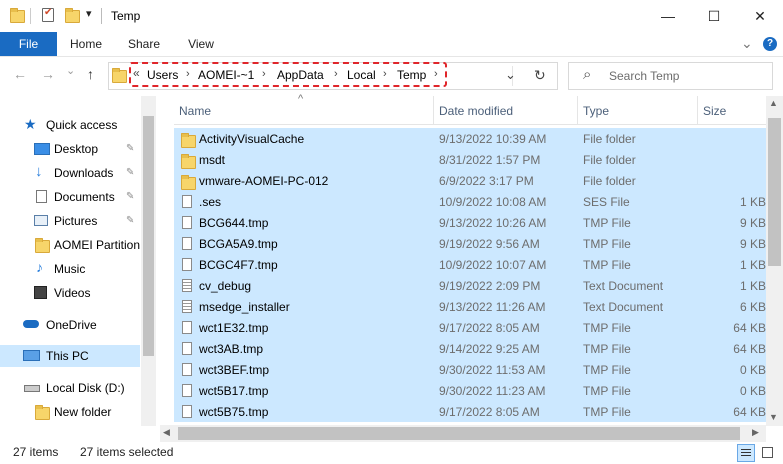 The width and height of the screenshot is (783, 464). Describe the element at coordinates (492, 391) in the screenshot. I see `file-date-modified: 9/30/2022 11:23 AM` at that location.